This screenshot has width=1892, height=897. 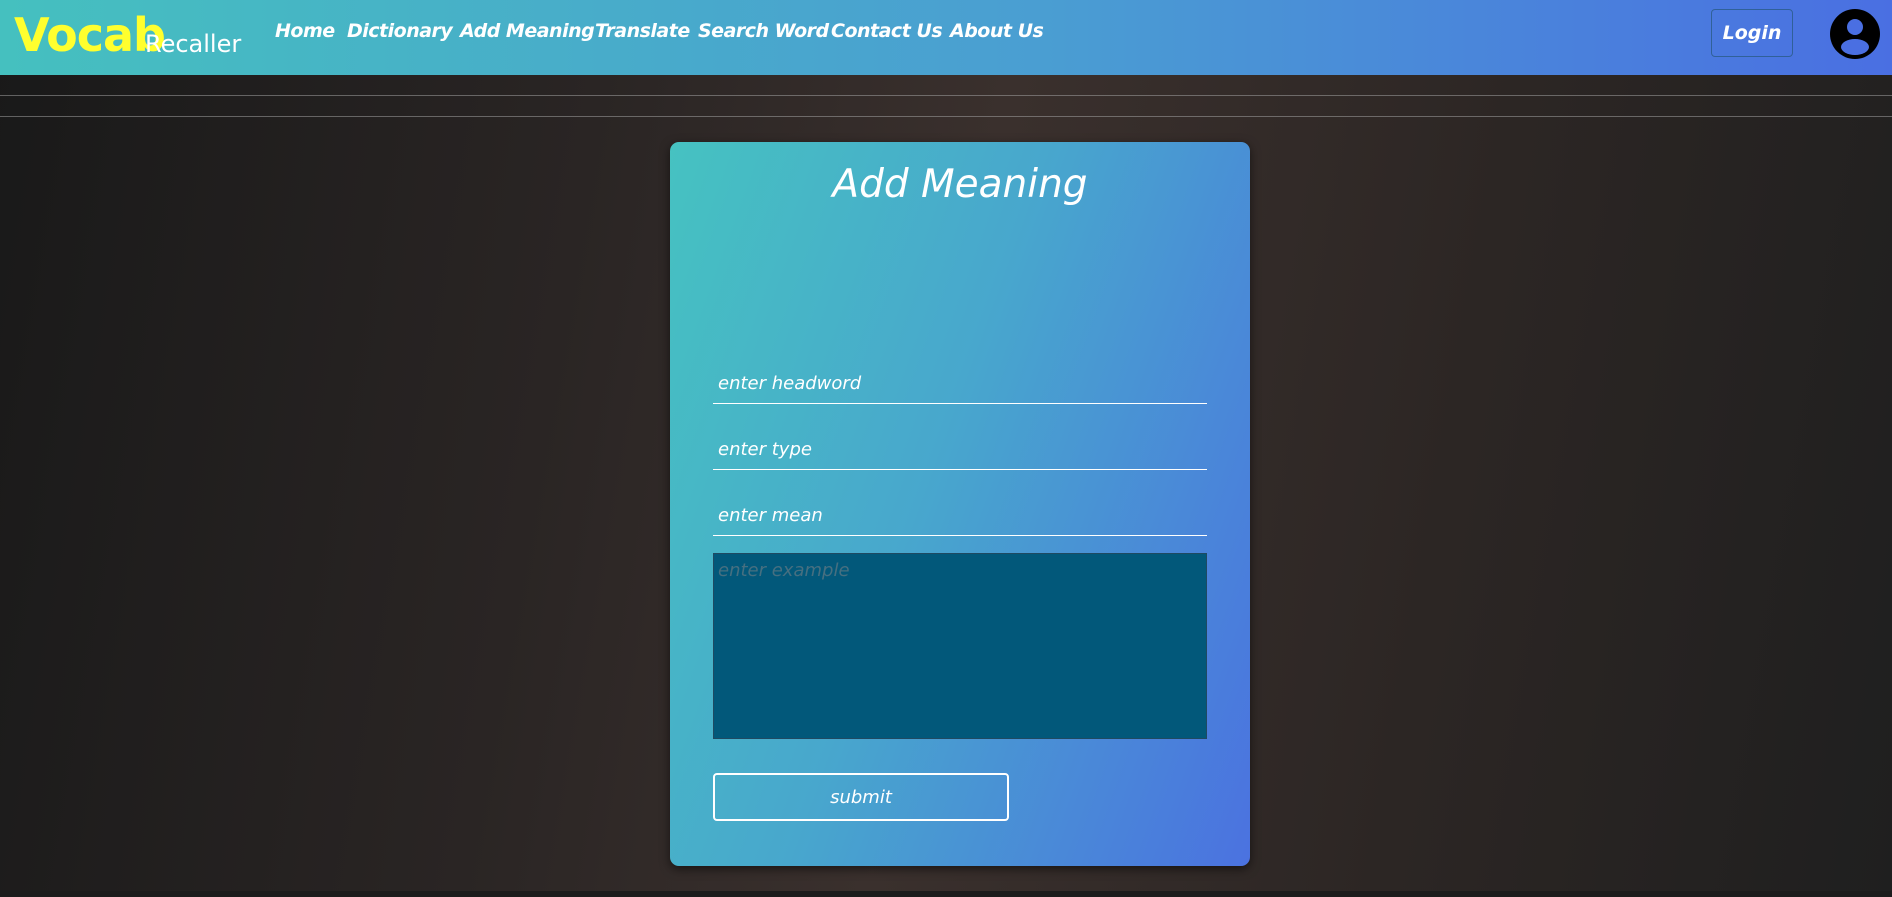 What do you see at coordinates (960, 646) in the screenshot?
I see `example-textarea` at bounding box center [960, 646].